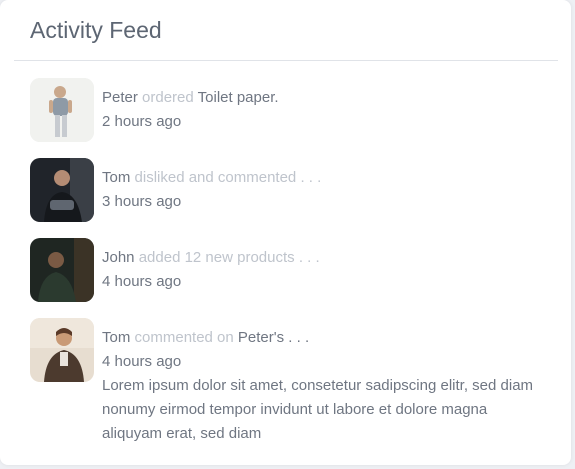 This screenshot has width=575, height=469. Describe the element at coordinates (228, 177) in the screenshot. I see `action-text: disliked and commented . . .` at that location.